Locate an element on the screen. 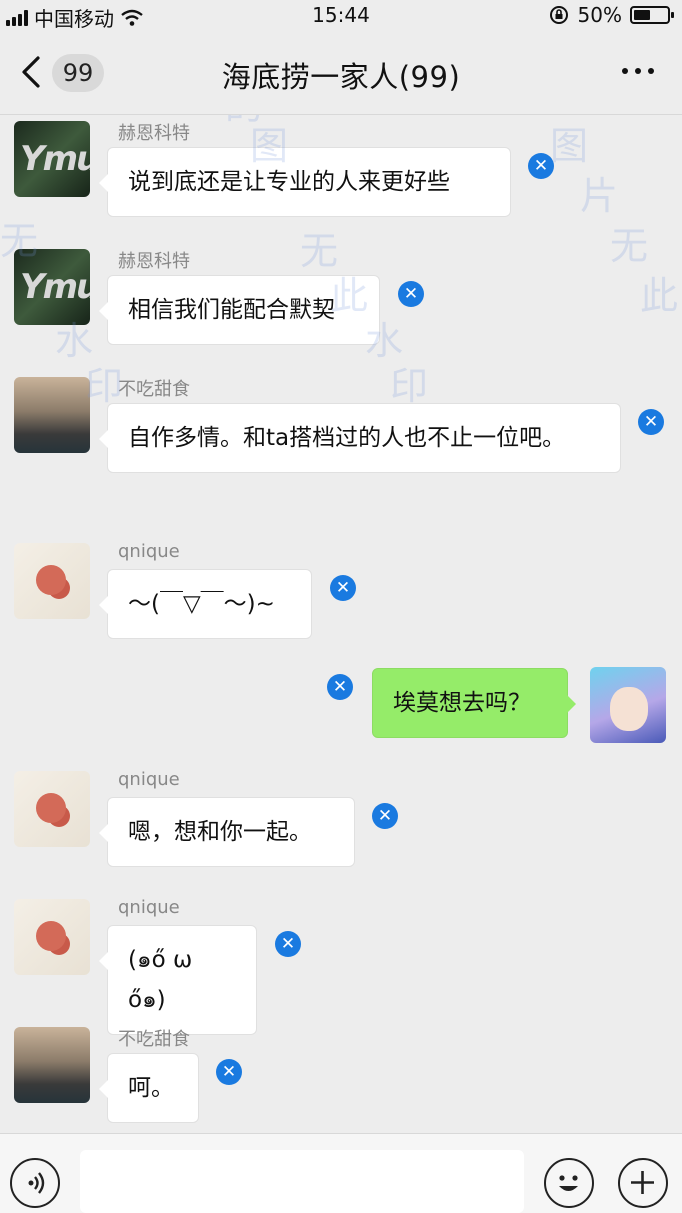 The height and width of the screenshot is (1213, 682). more-options-icon is located at coordinates (638, 71).